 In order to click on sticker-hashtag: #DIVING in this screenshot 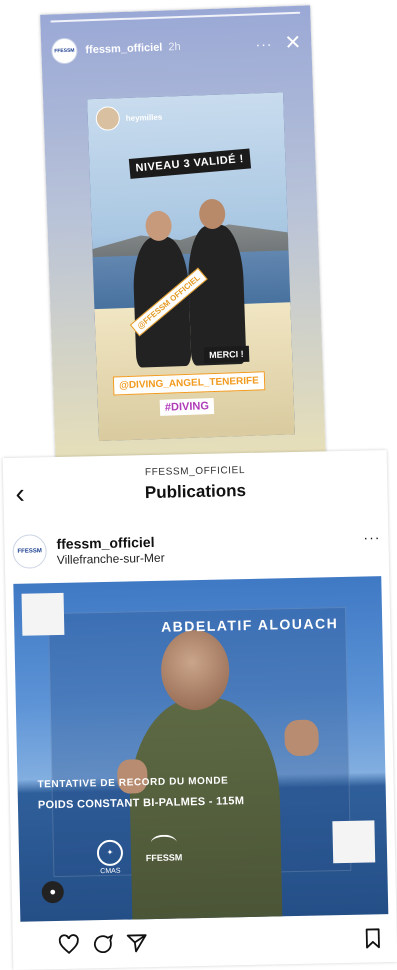, I will do `click(187, 407)`.